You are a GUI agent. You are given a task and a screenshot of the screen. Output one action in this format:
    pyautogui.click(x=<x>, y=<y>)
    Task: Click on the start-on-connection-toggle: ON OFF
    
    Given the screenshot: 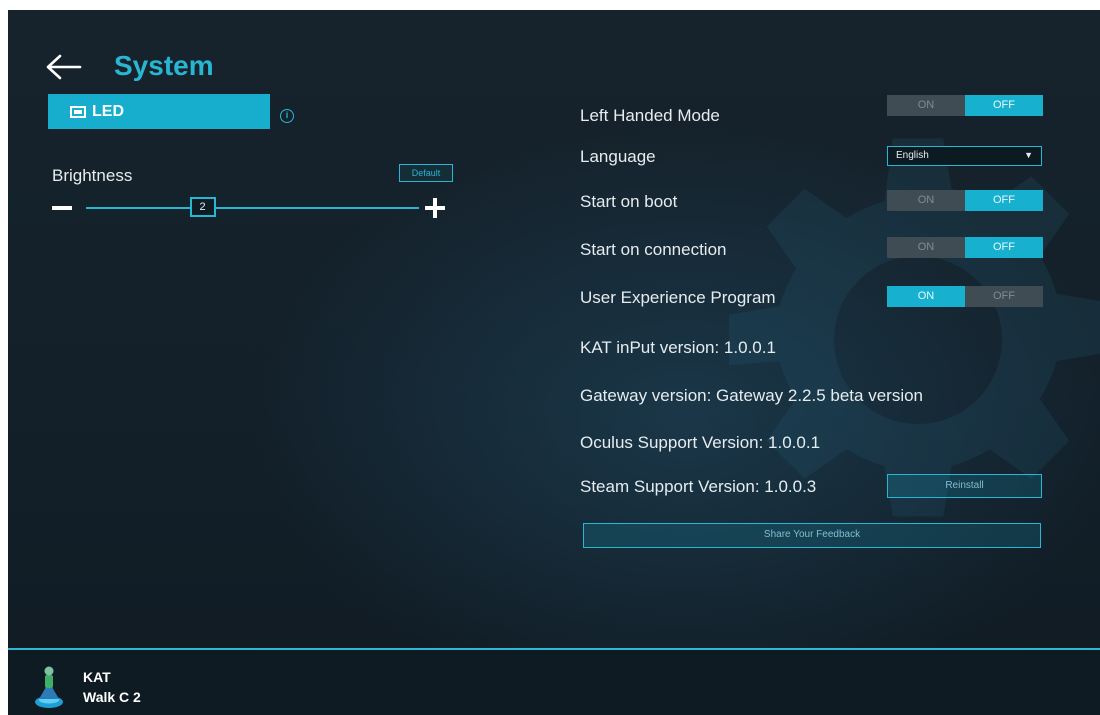 What is the action you would take?
    pyautogui.click(x=965, y=247)
    